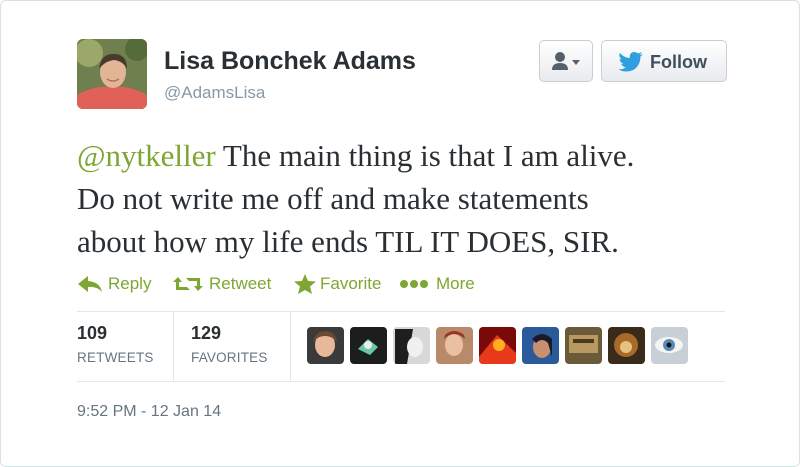  What do you see at coordinates (630, 62) in the screenshot?
I see `twitter-bird-icon` at bounding box center [630, 62].